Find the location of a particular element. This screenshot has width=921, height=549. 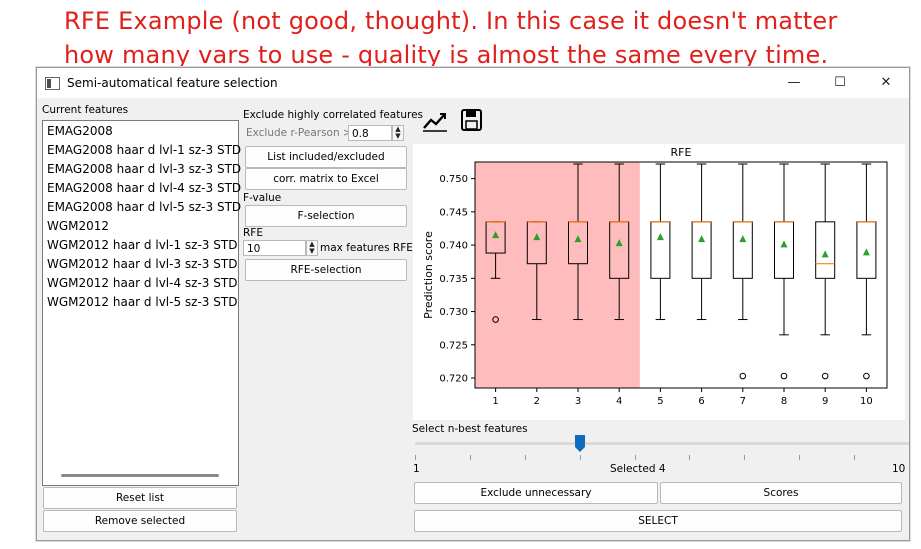

corr-header-label: Exclude highly correlated features is located at coordinates (333, 115).